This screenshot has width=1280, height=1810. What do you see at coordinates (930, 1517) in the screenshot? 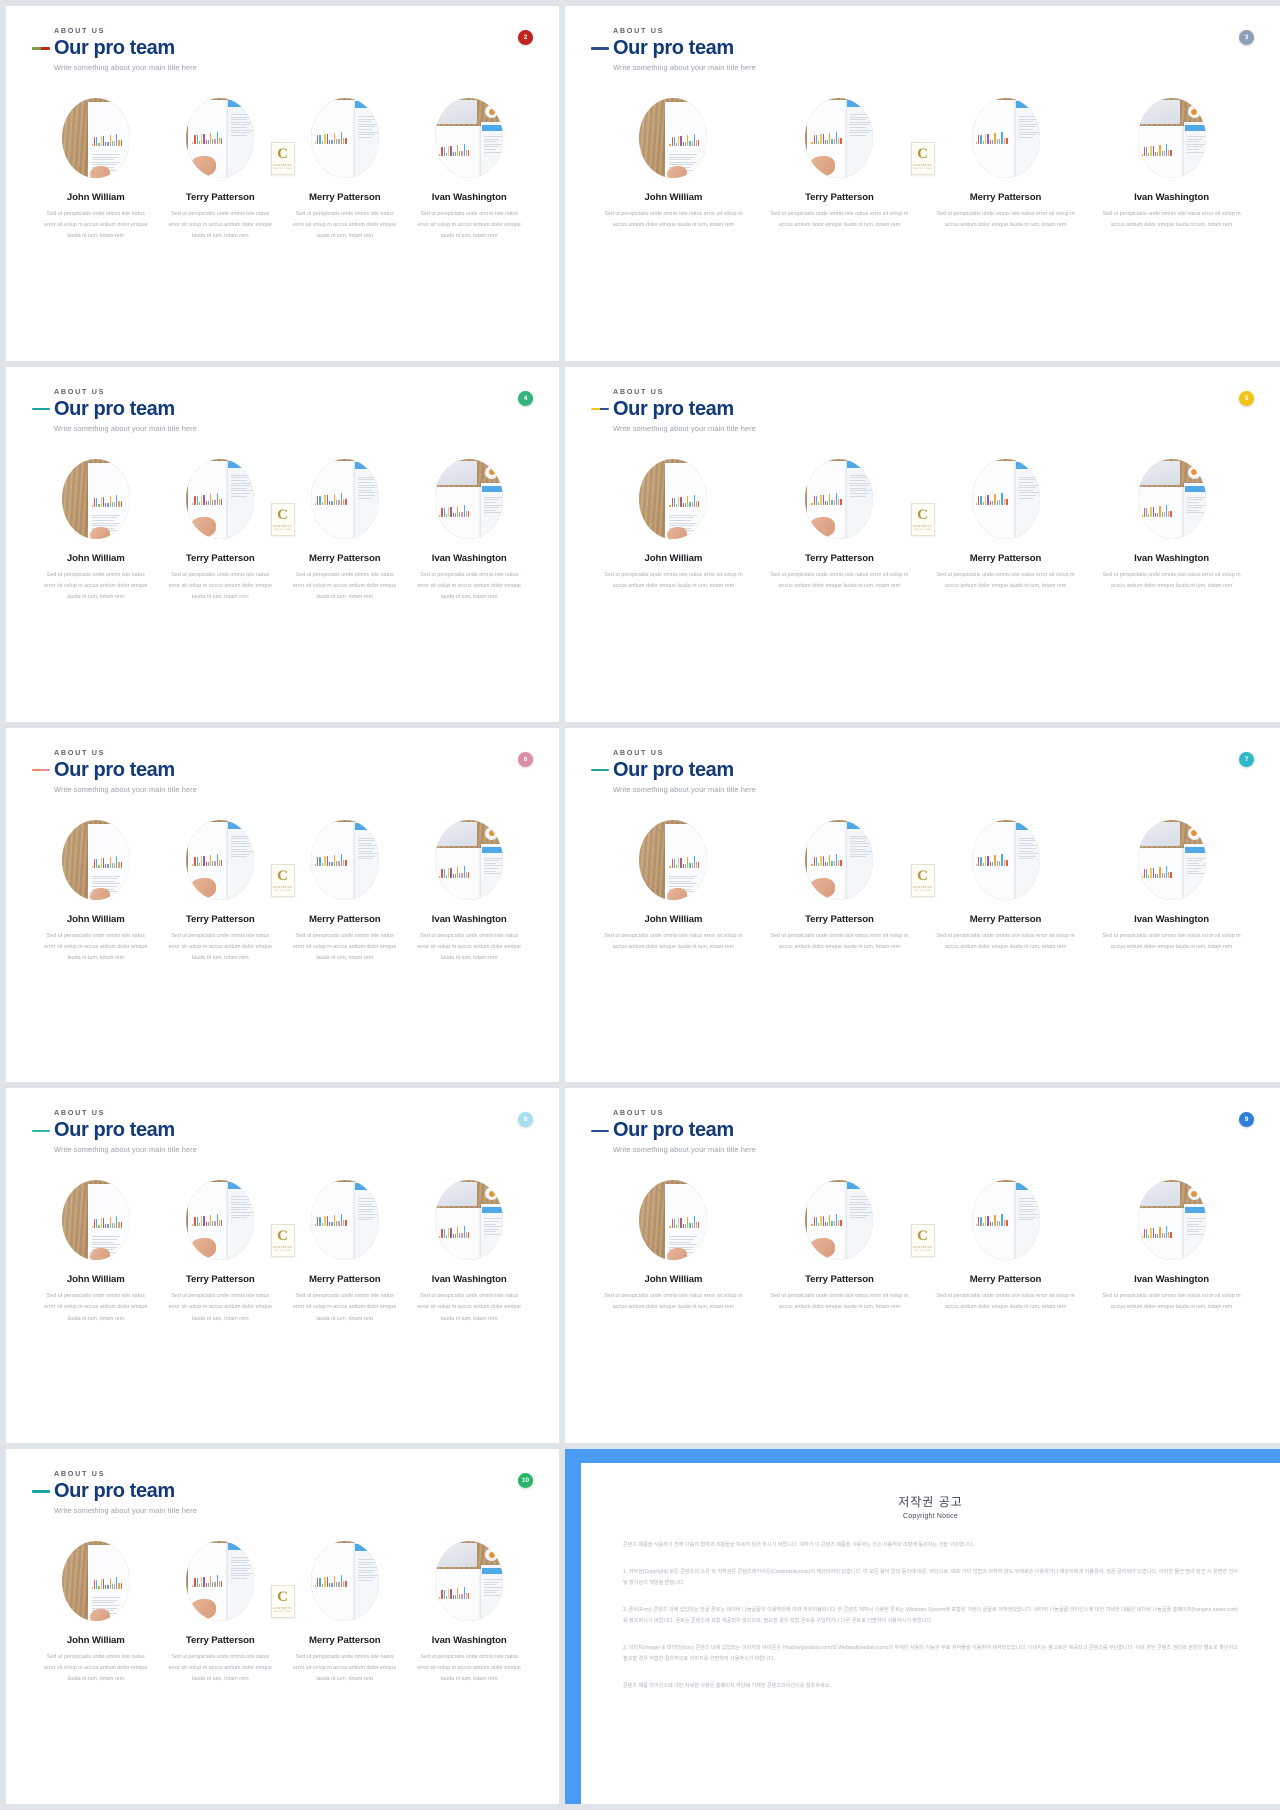
I see `copyright-subtitle: Copyright Notice` at bounding box center [930, 1517].